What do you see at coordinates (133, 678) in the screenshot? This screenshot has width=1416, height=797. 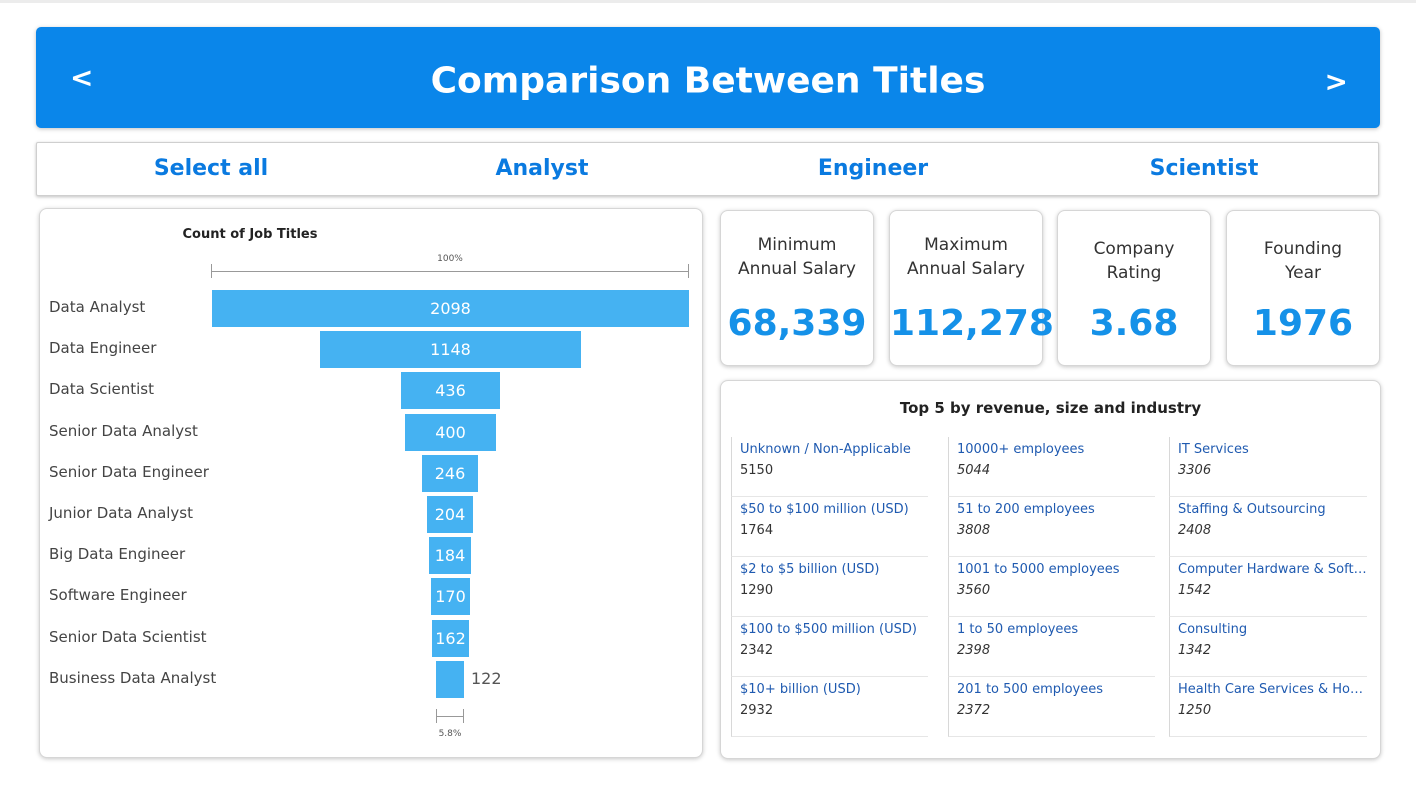 I see `category-label: Business Data Analyst` at bounding box center [133, 678].